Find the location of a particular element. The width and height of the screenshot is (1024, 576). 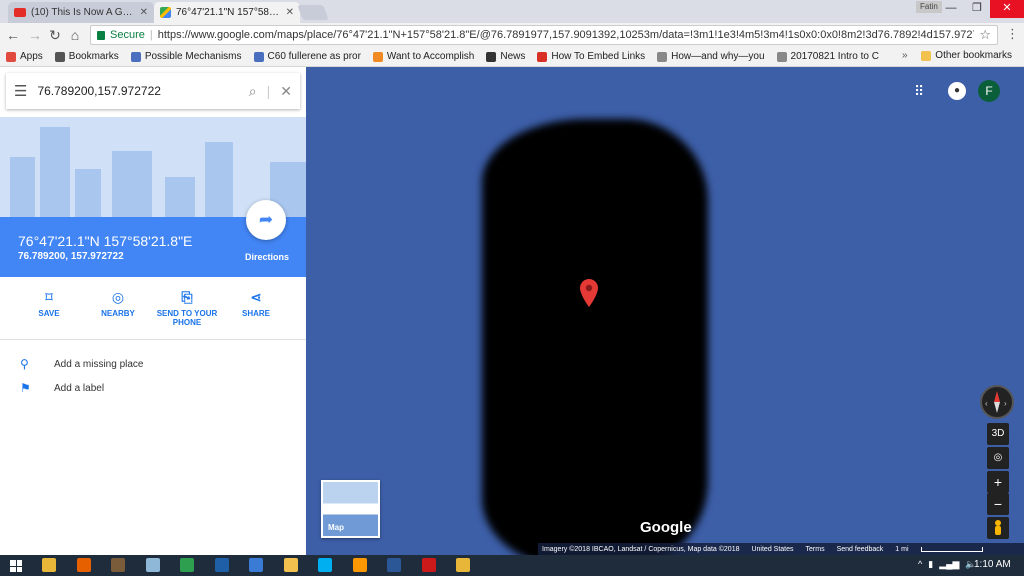

bookmark-item: How To Embed Links is located at coordinates (591, 56).